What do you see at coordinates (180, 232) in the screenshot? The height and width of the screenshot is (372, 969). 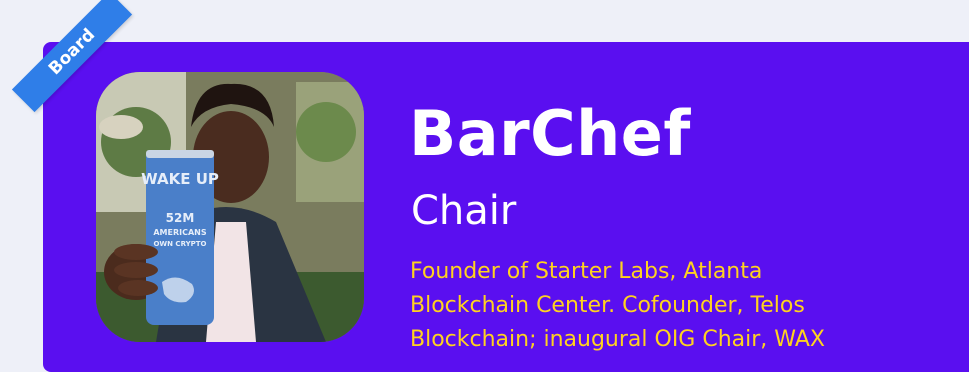 I see `can-text-americans: AMERICANS` at bounding box center [180, 232].